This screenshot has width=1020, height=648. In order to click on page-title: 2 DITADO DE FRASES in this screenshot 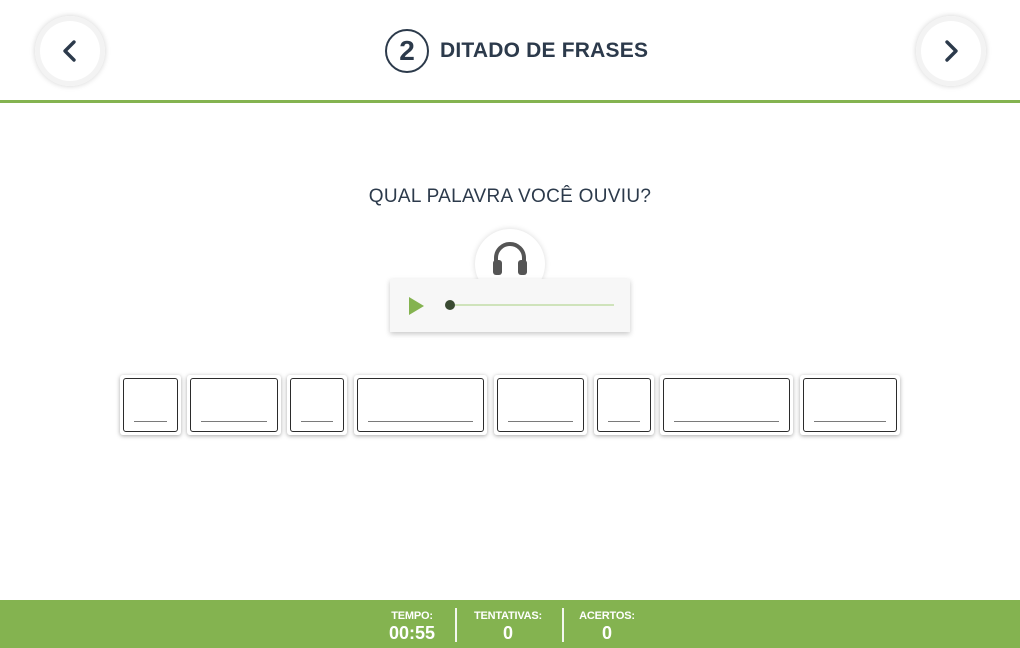, I will do `click(516, 51)`.